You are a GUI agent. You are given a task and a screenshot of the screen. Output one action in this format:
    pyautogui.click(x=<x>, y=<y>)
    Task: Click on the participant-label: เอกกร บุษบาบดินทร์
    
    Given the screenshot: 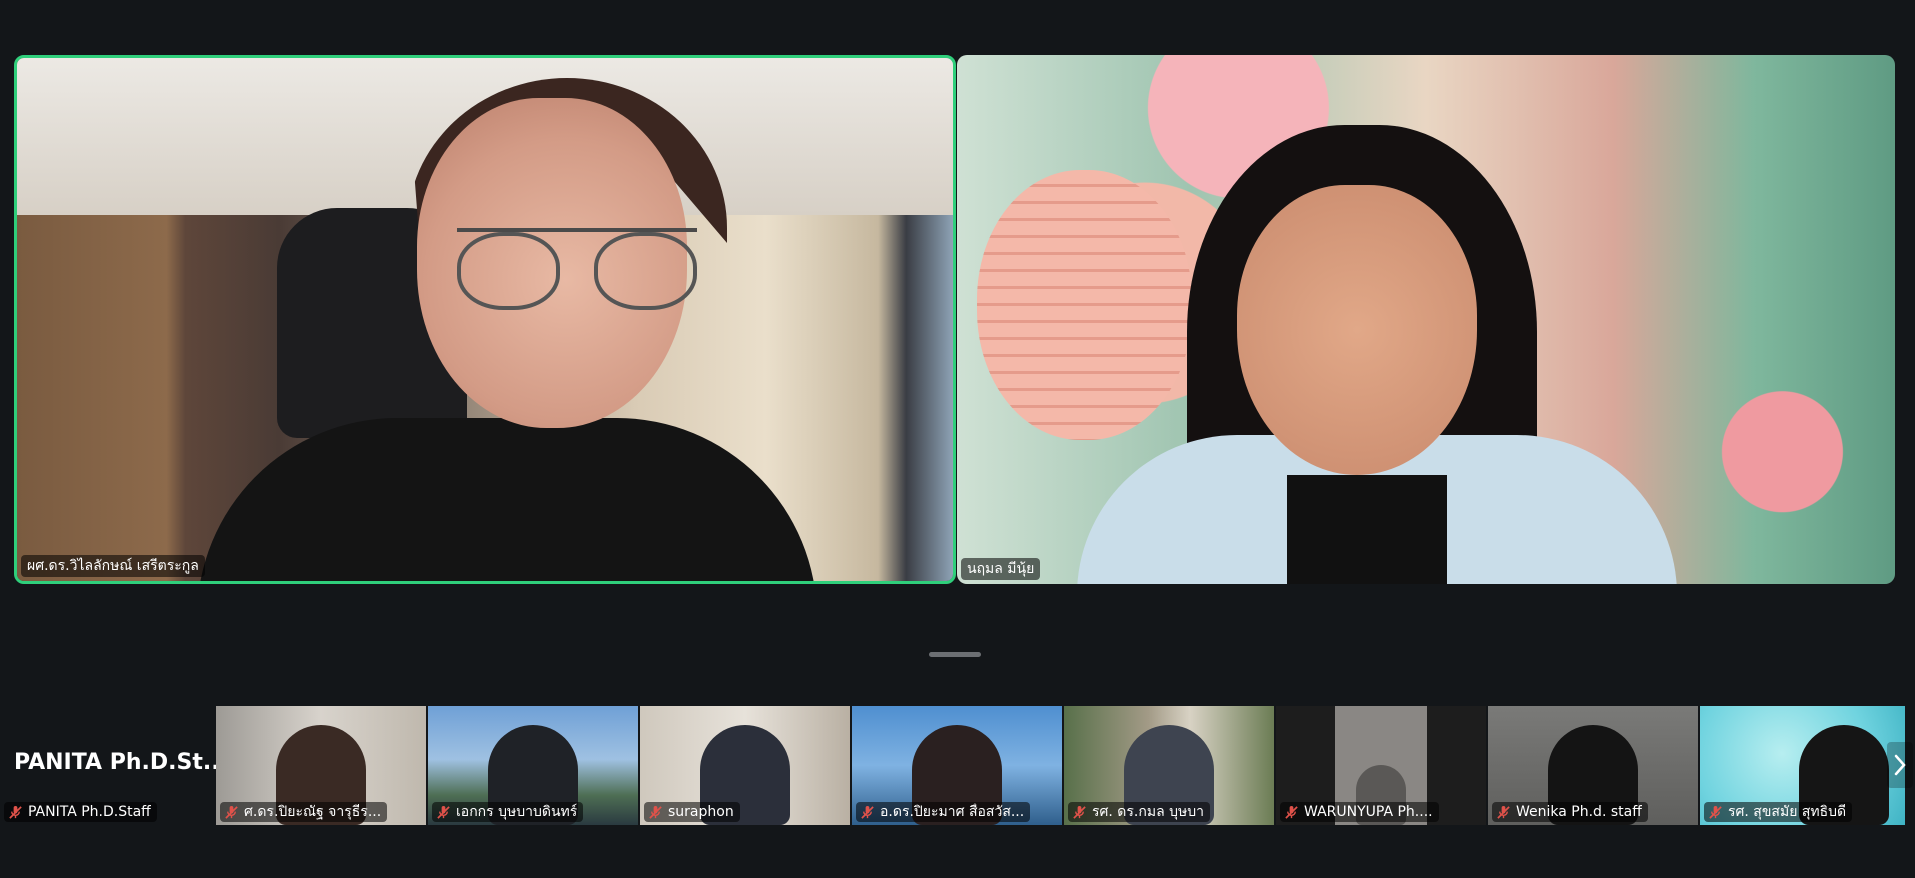 What is the action you would take?
    pyautogui.click(x=508, y=812)
    